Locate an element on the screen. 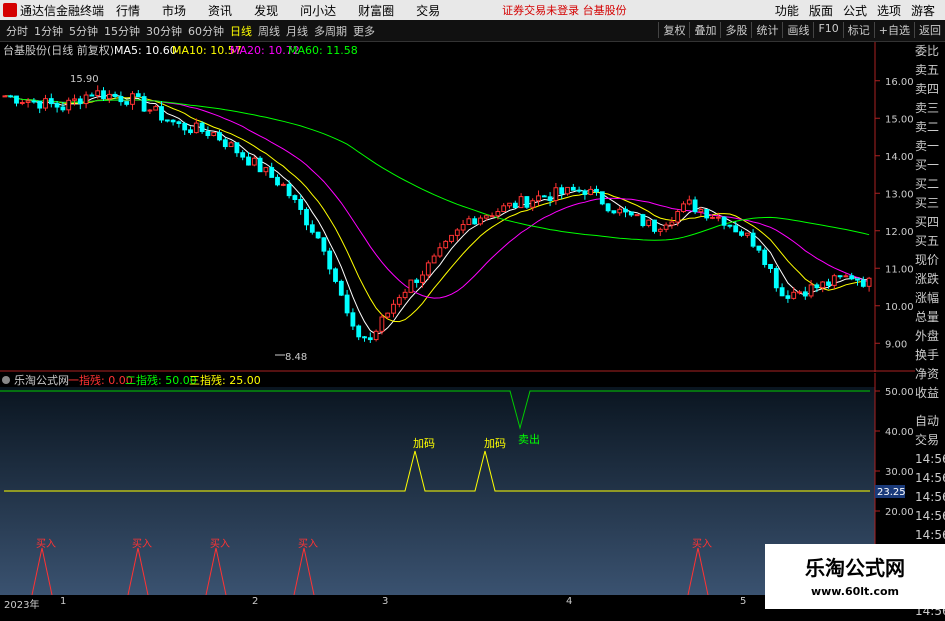  x-tick-may: 5 is located at coordinates (743, 601).